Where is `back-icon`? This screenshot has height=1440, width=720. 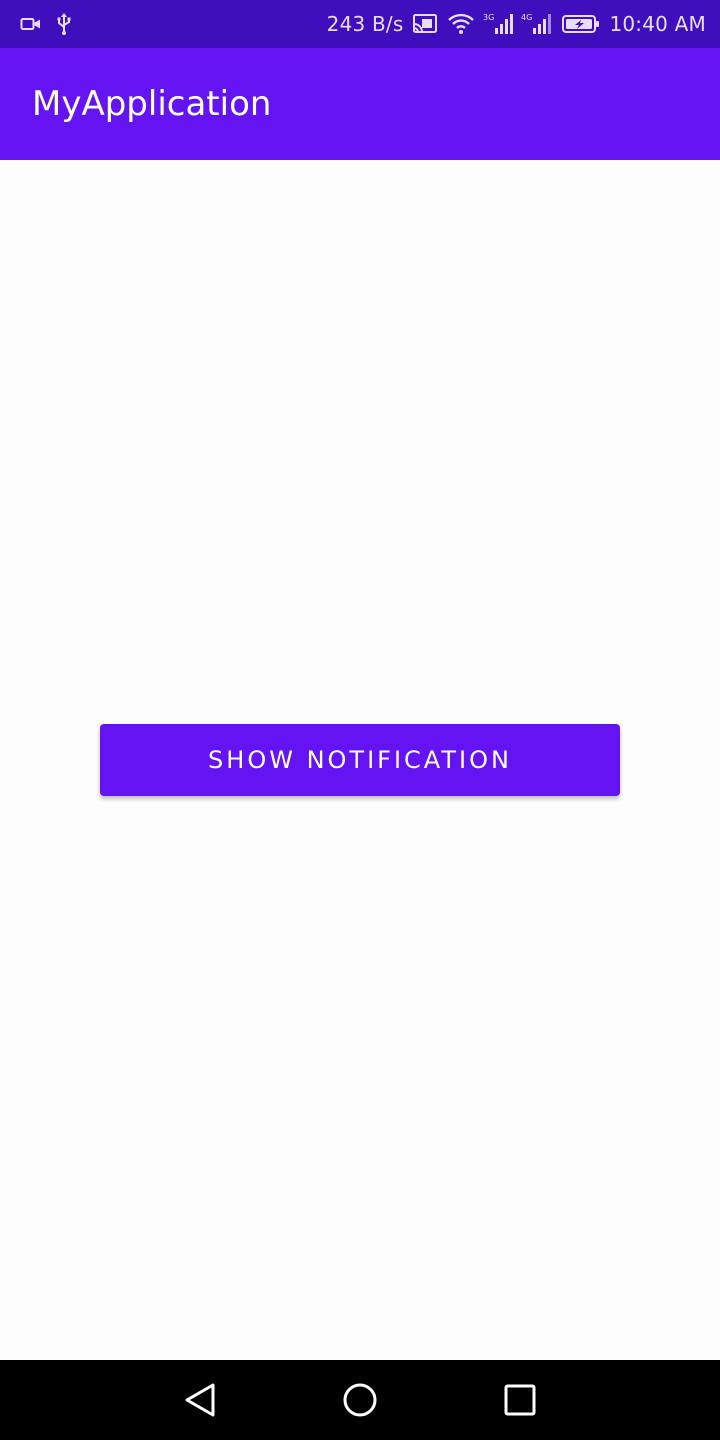
back-icon is located at coordinates (200, 1400).